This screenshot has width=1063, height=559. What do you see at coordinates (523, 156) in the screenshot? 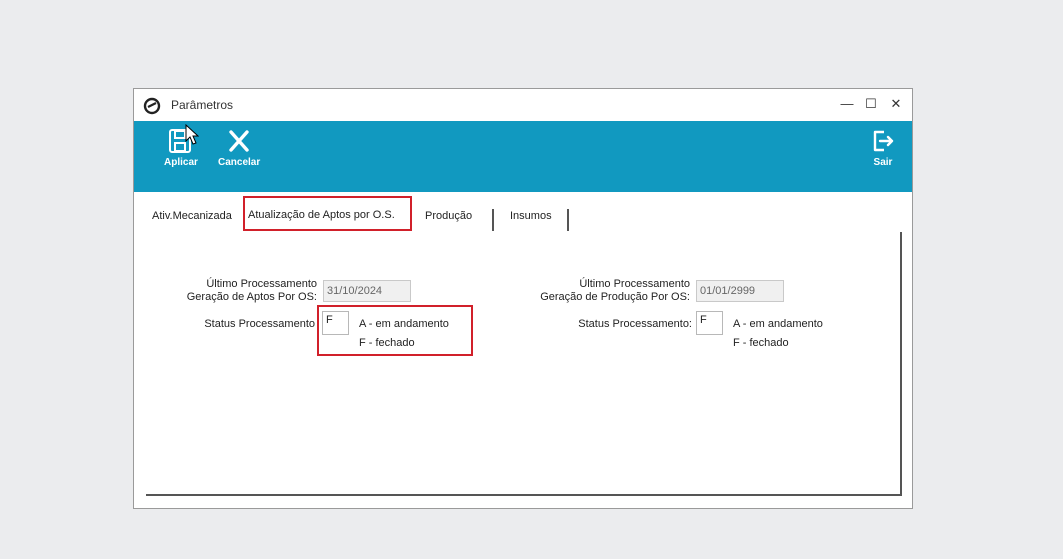
I see `toolbar: Aplicar Cancelar Sair` at bounding box center [523, 156].